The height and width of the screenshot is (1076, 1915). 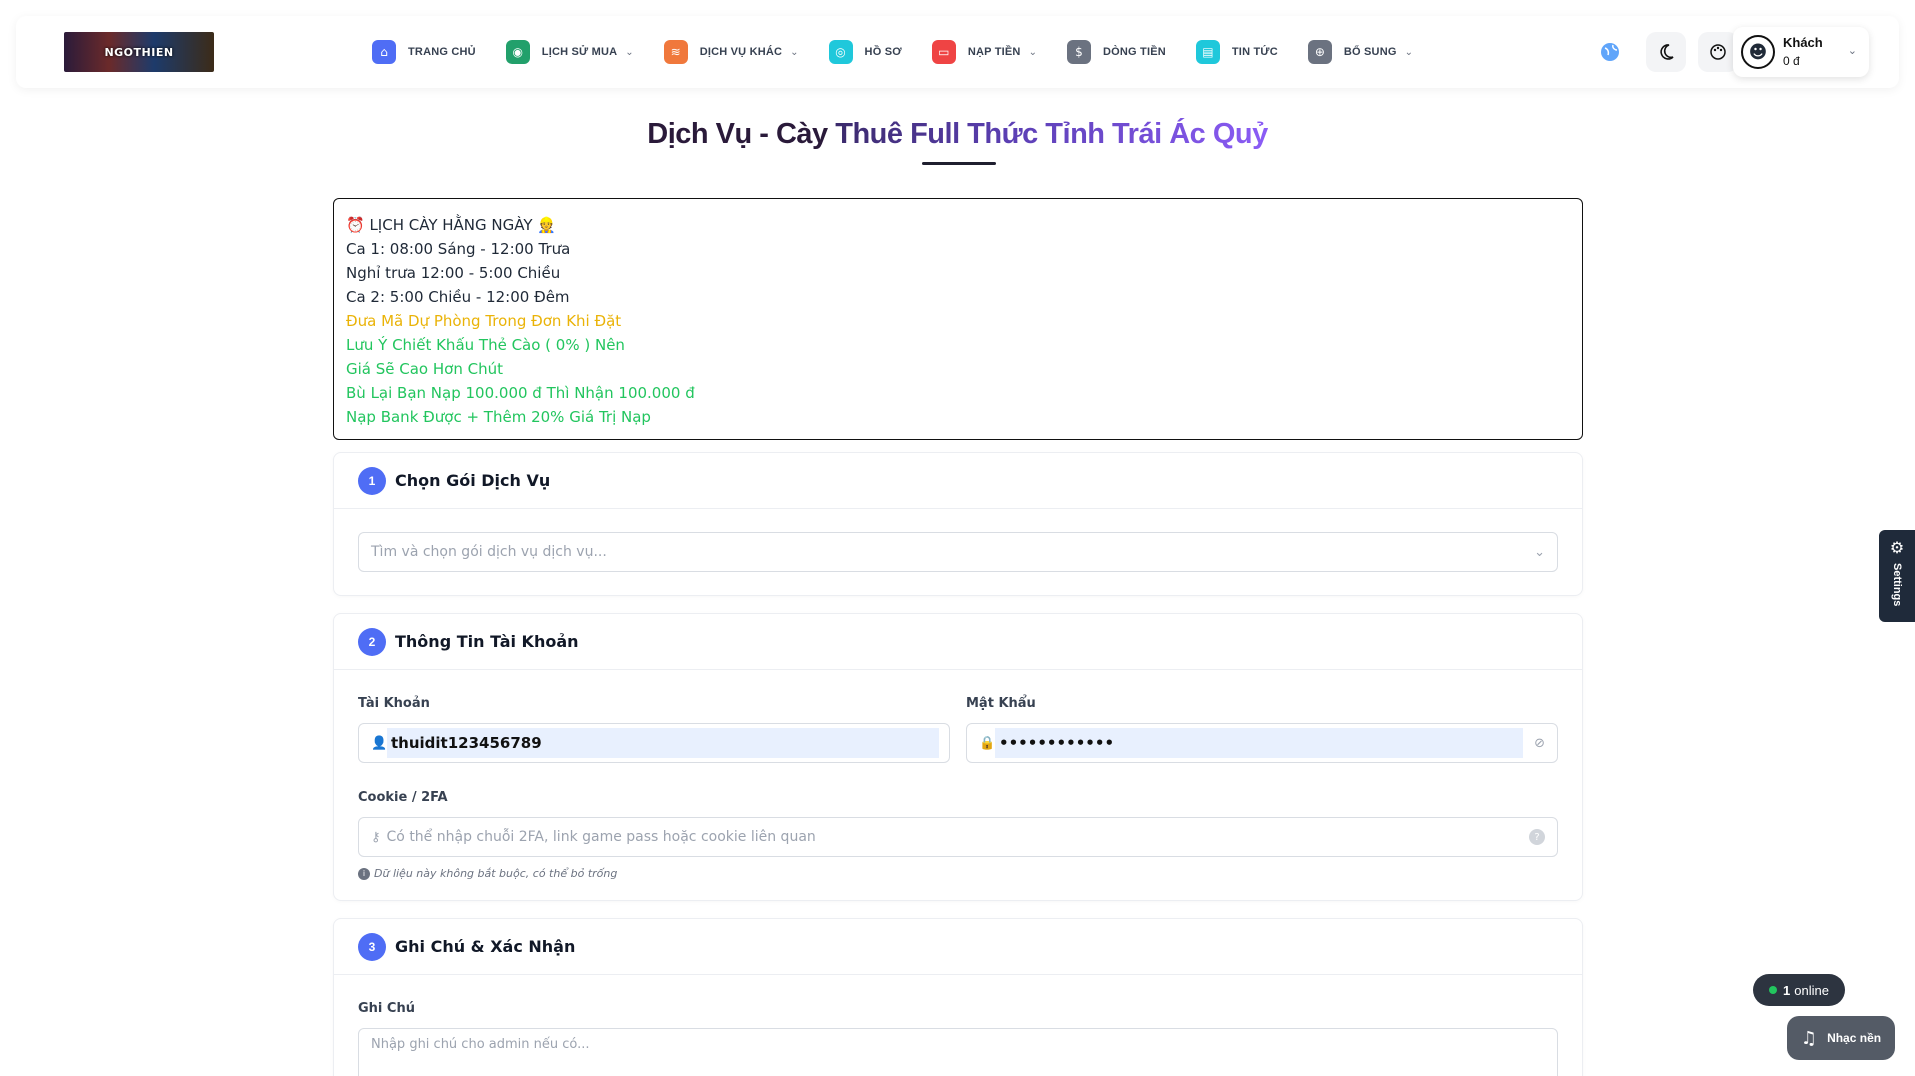 What do you see at coordinates (1610, 52) in the screenshot?
I see `language-globe-icon` at bounding box center [1610, 52].